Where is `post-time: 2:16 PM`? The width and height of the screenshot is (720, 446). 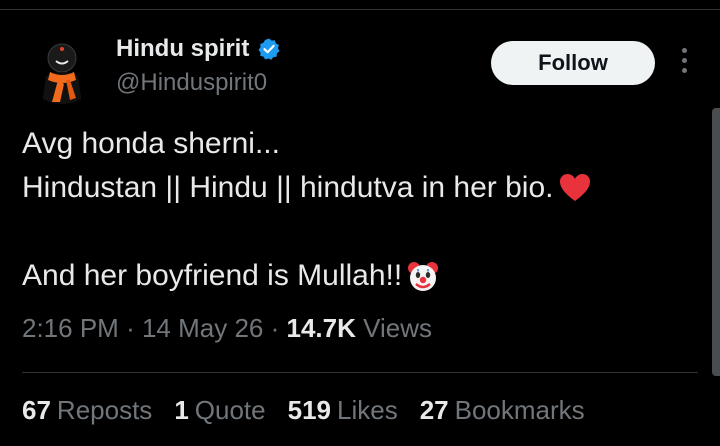 post-time: 2:16 PM is located at coordinates (70, 328).